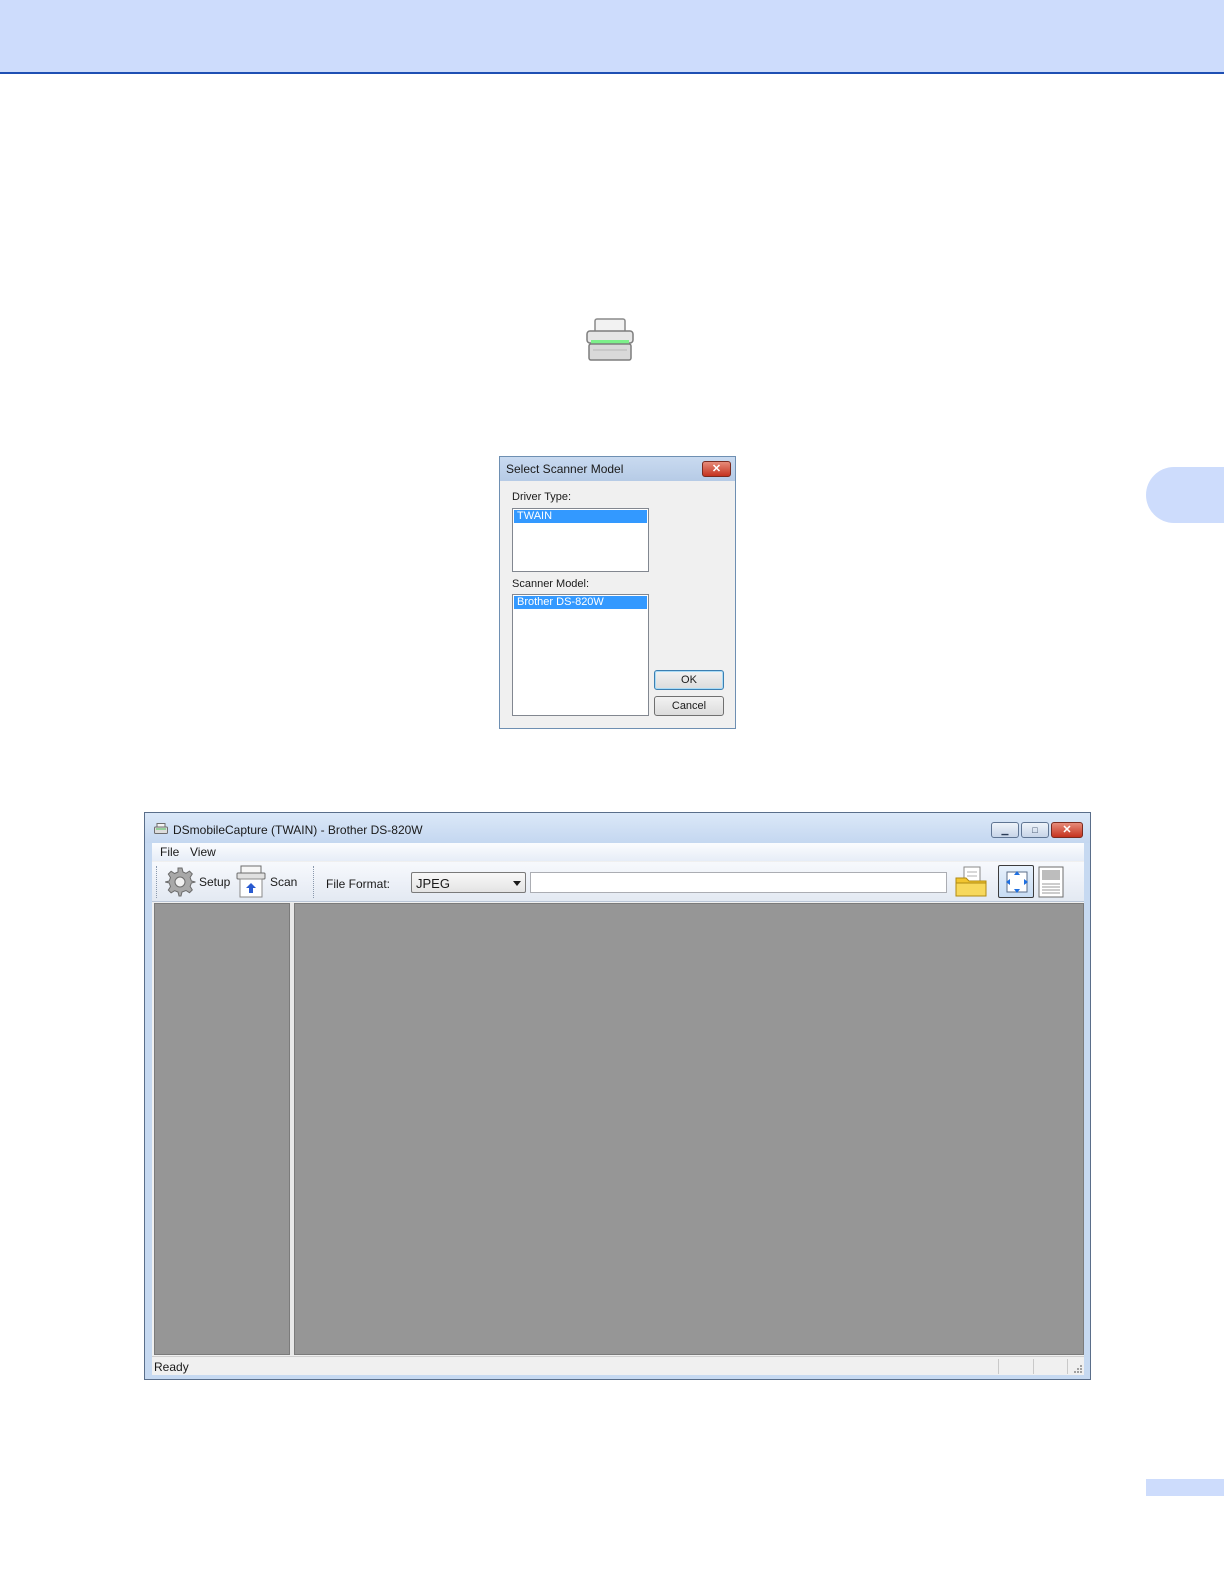 The height and width of the screenshot is (1584, 1224). What do you see at coordinates (1051, 882) in the screenshot?
I see `actual-size-page-icon` at bounding box center [1051, 882].